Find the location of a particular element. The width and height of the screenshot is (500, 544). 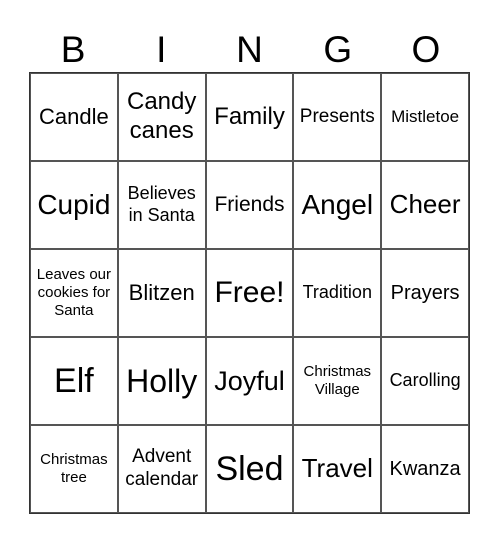

bingo-cell: Advent calendar is located at coordinates (161, 469).